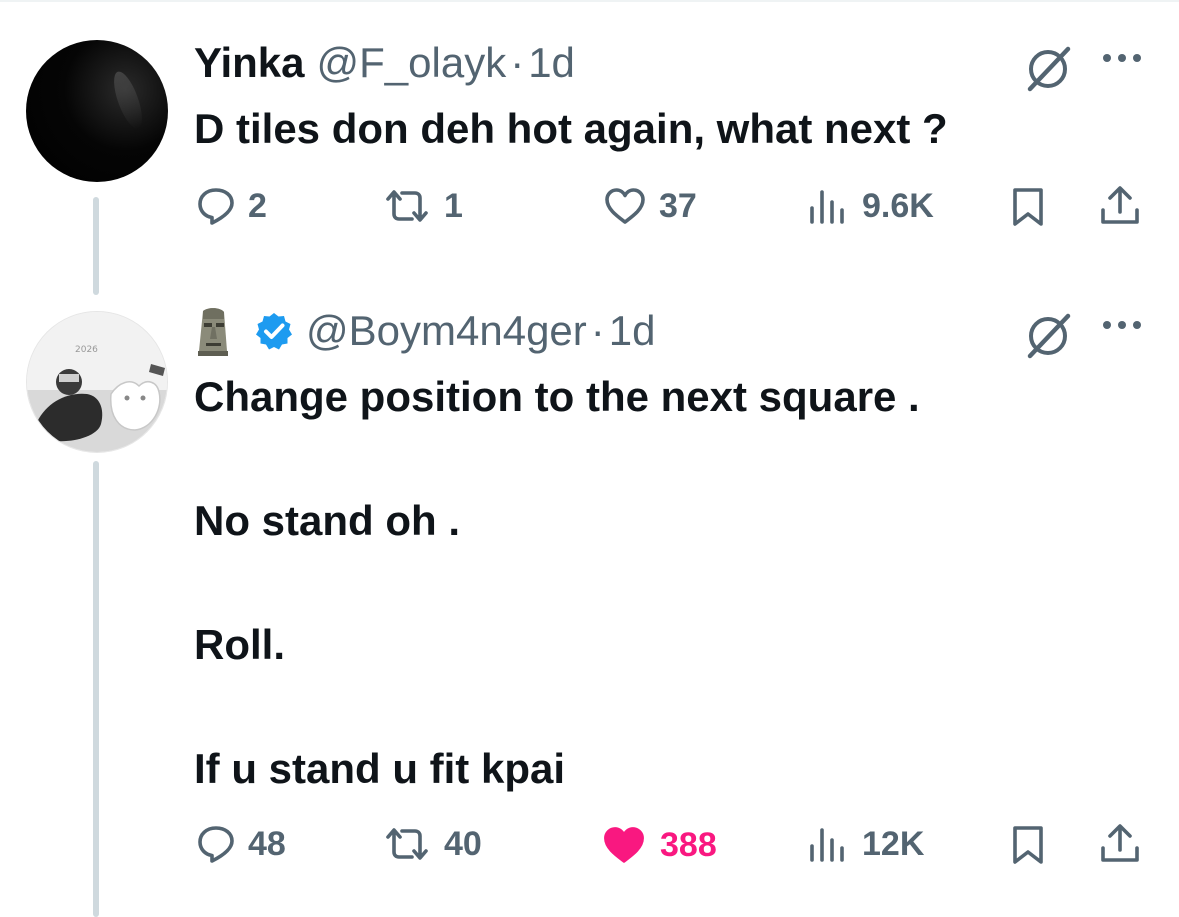  Describe the element at coordinates (688, 844) in the screenshot. I see `like-count: 388` at that location.